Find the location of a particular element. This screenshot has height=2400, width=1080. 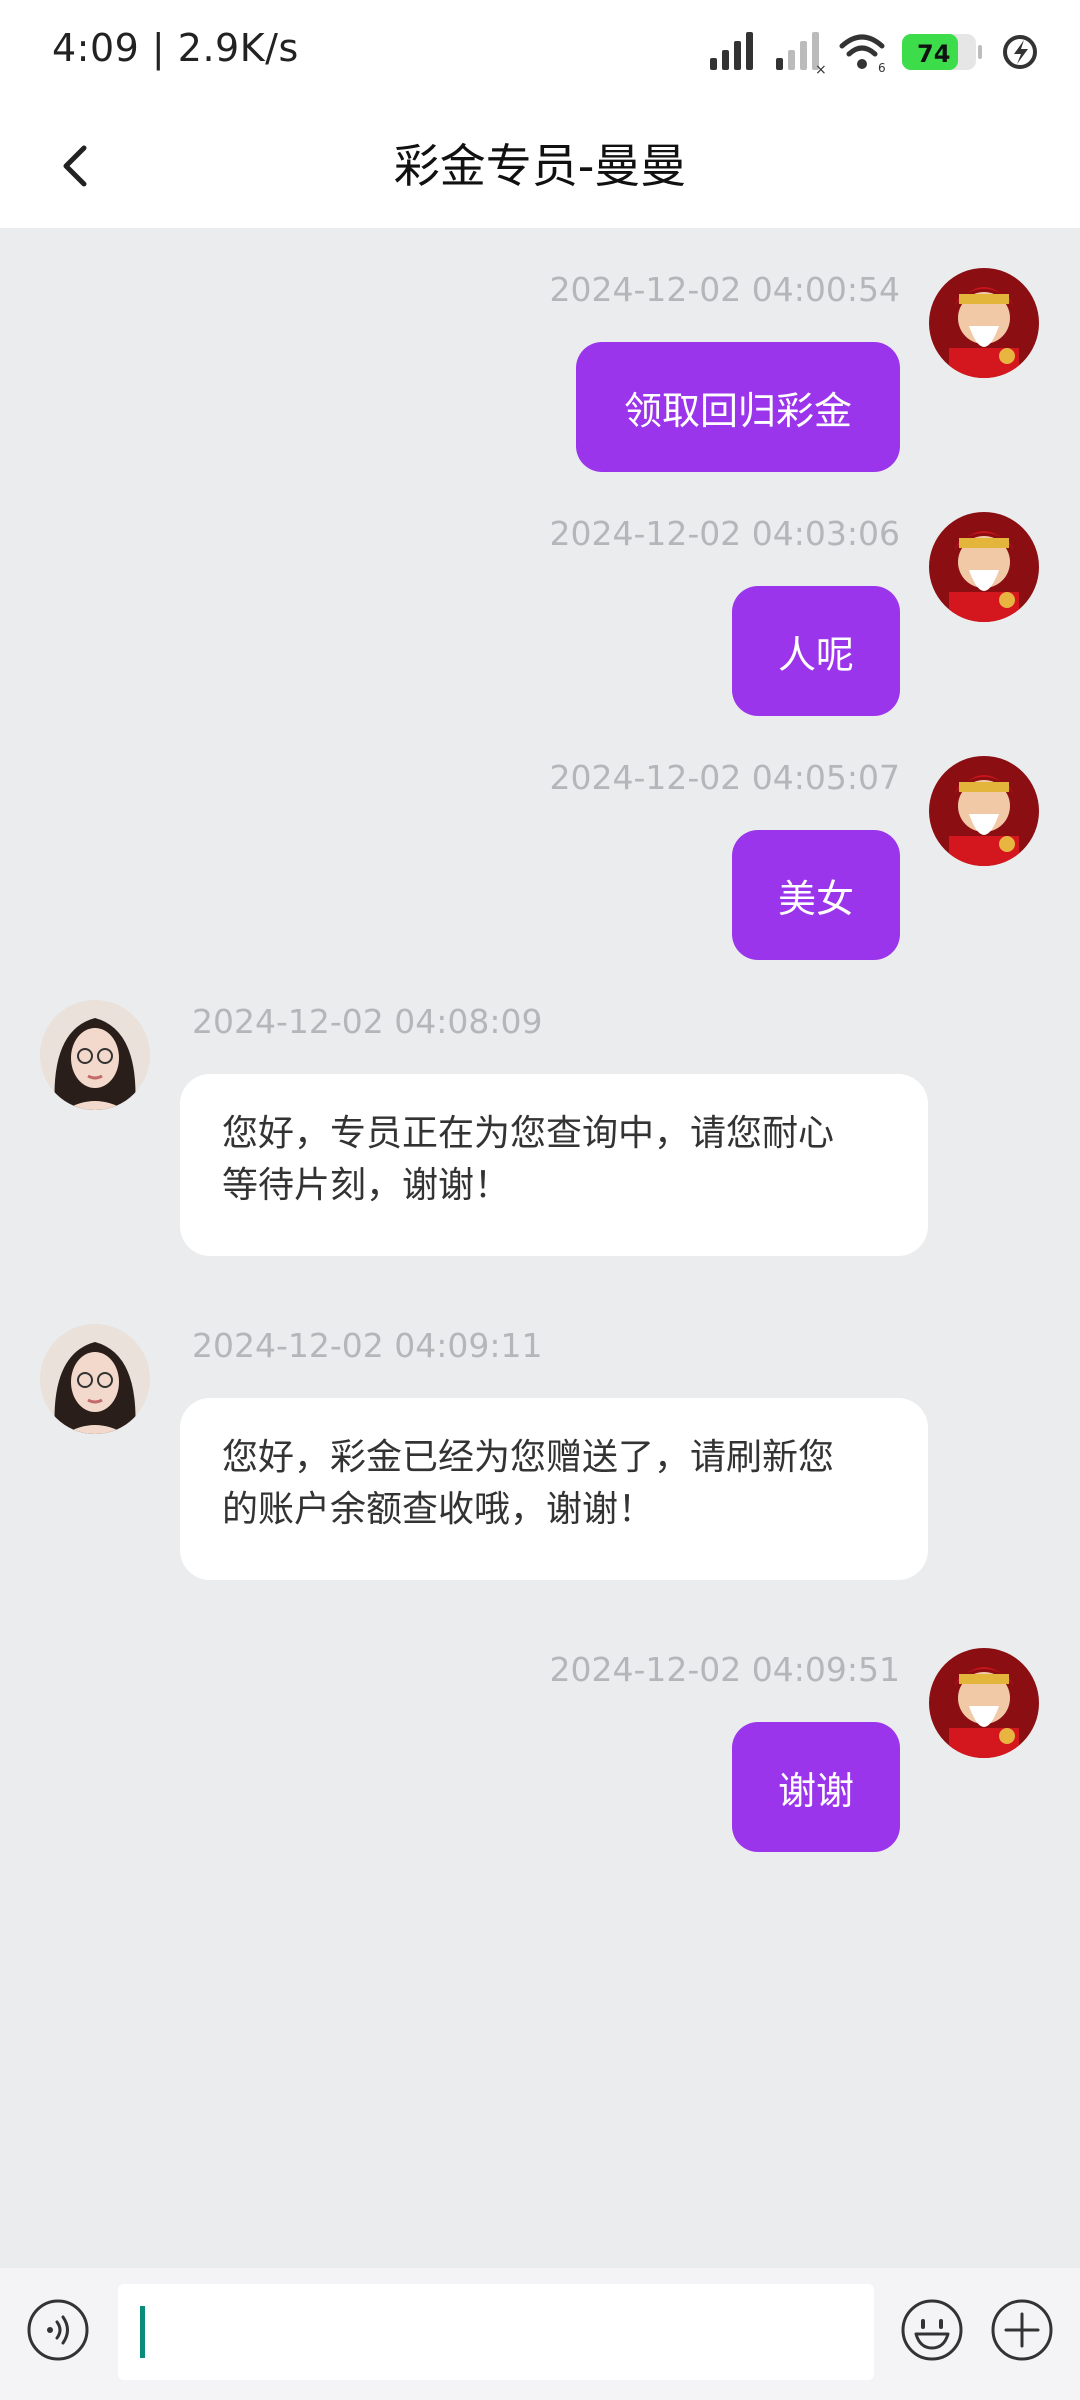

message-bubble: 美女 is located at coordinates (816, 895).